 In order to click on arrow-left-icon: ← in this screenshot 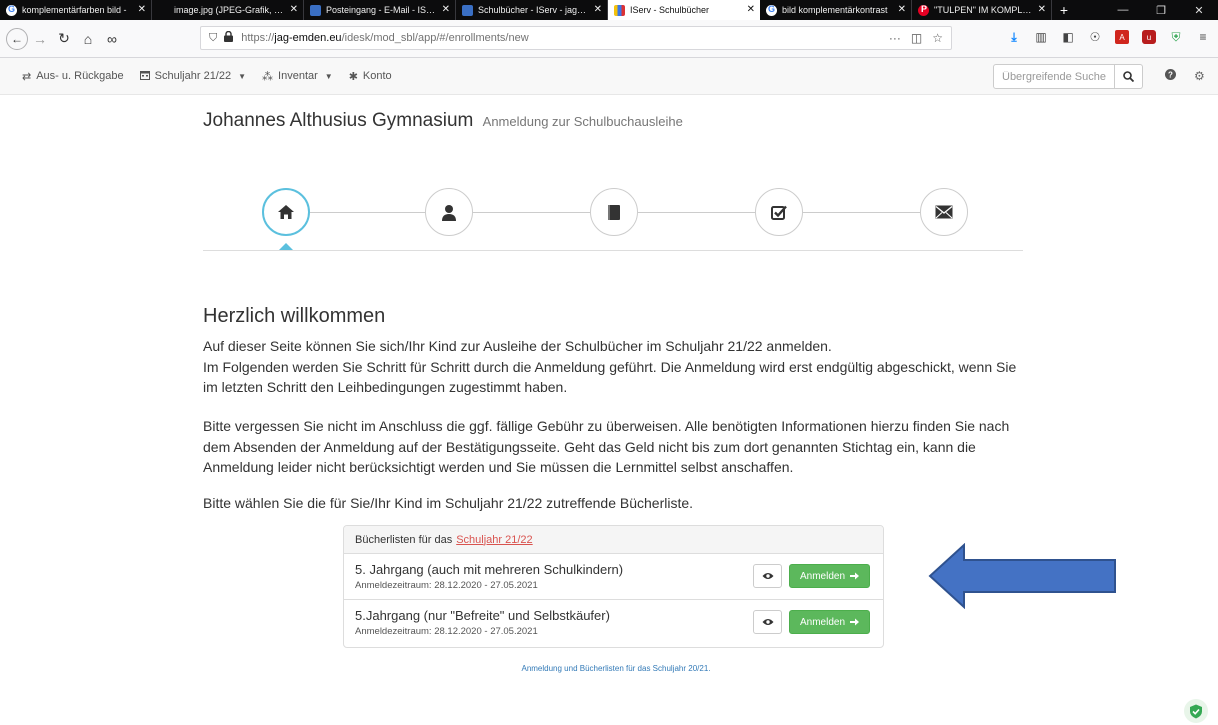, I will do `click(17, 38)`.